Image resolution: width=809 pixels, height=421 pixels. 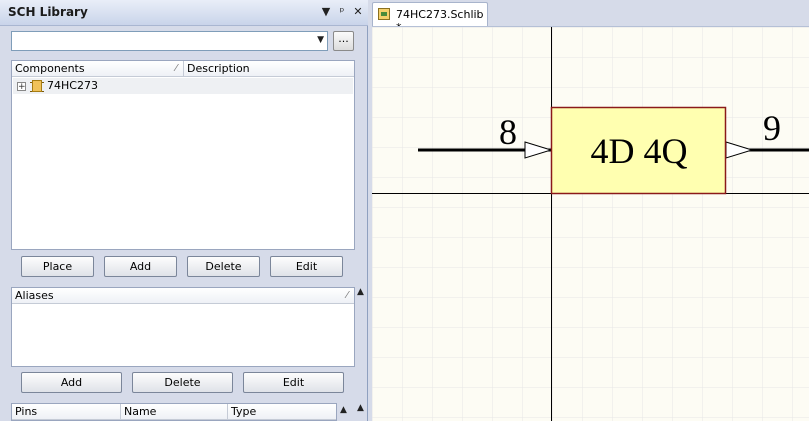 What do you see at coordinates (98, 69) in the screenshot?
I see `column-header-components: Components ⁄` at bounding box center [98, 69].